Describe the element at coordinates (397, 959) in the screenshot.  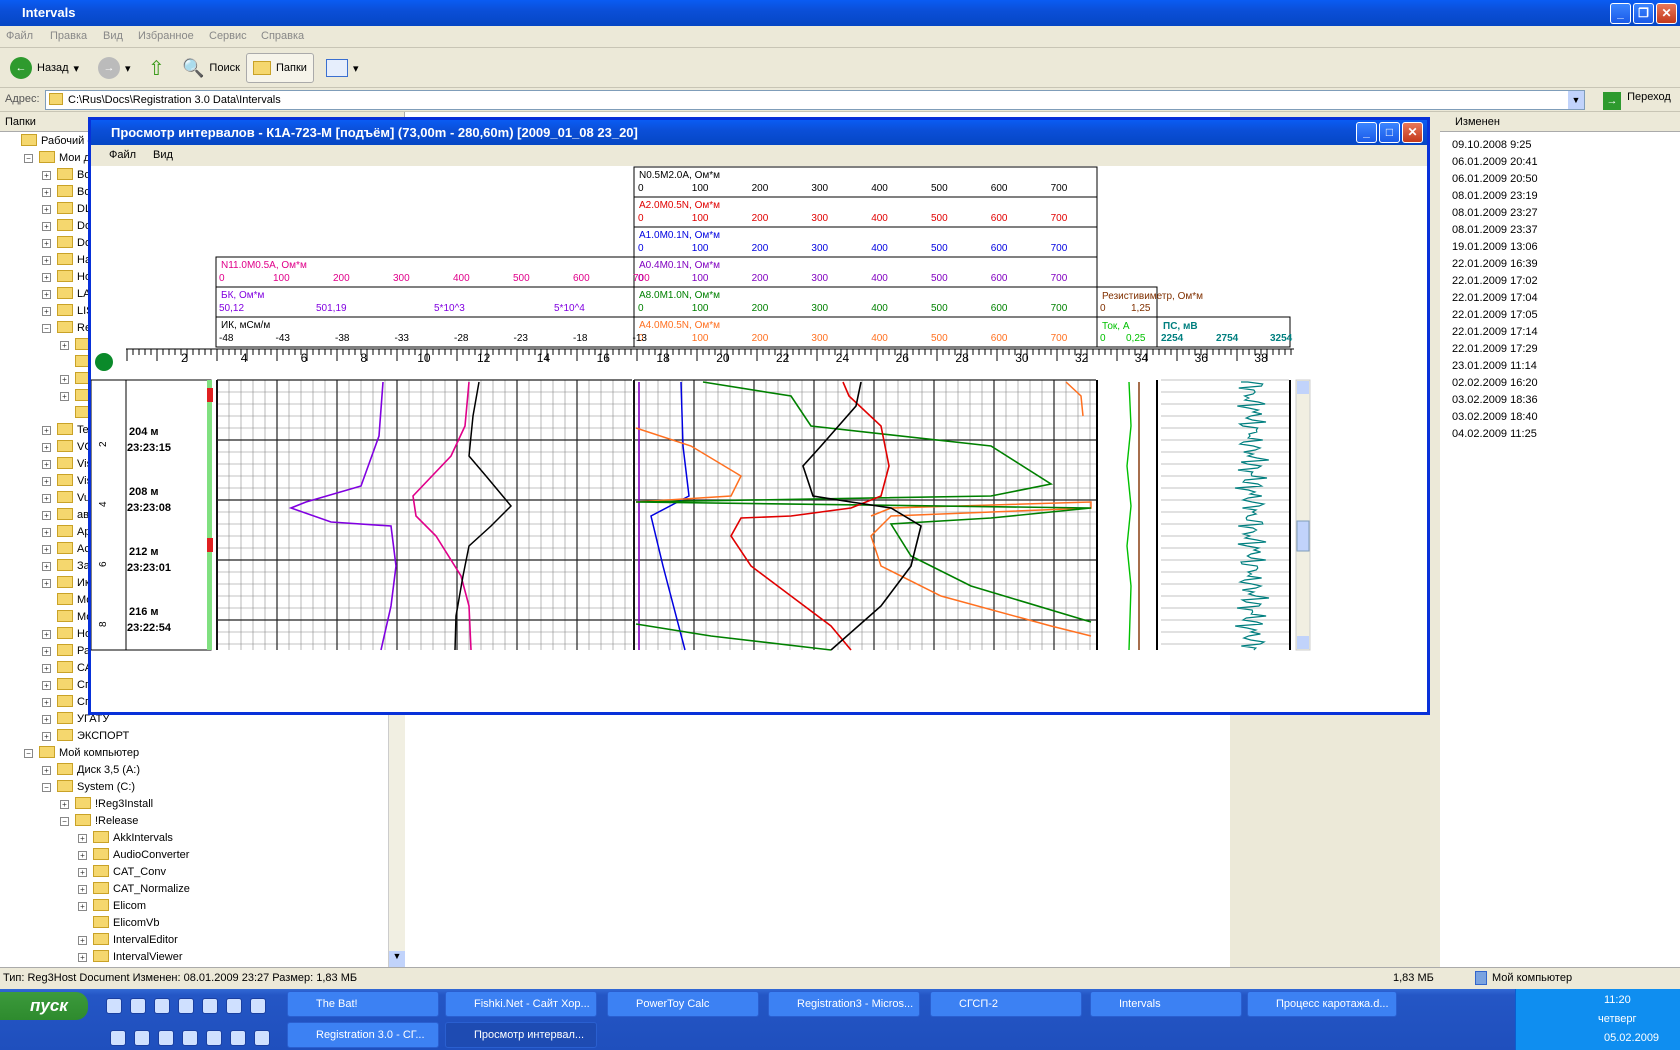
I see `scroll-down-icon: ▼` at that location.